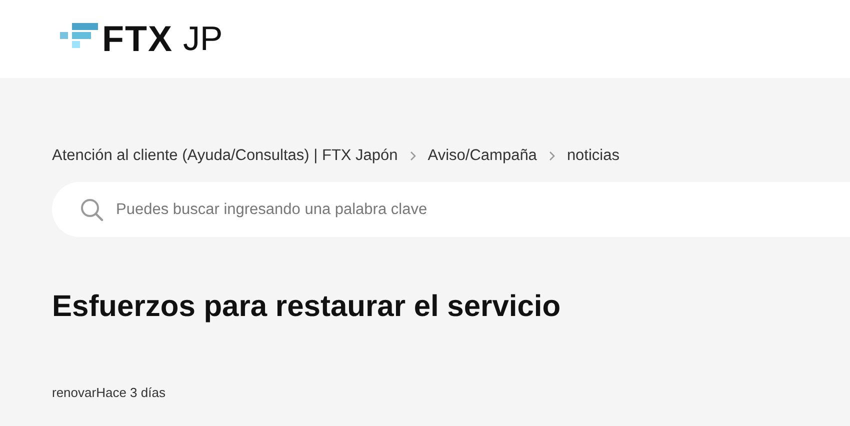  Describe the element at coordinates (137, 39) in the screenshot. I see `logo-text: FTX` at that location.